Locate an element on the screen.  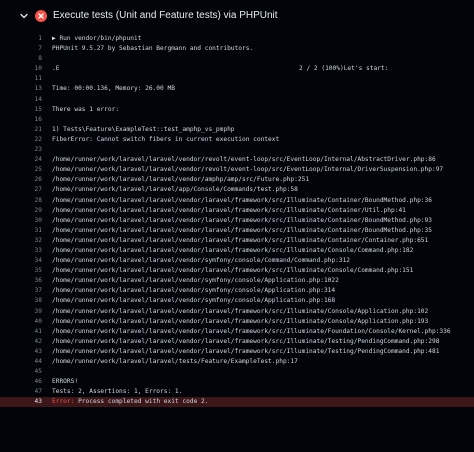
line-number: 47 is located at coordinates (30, 392).